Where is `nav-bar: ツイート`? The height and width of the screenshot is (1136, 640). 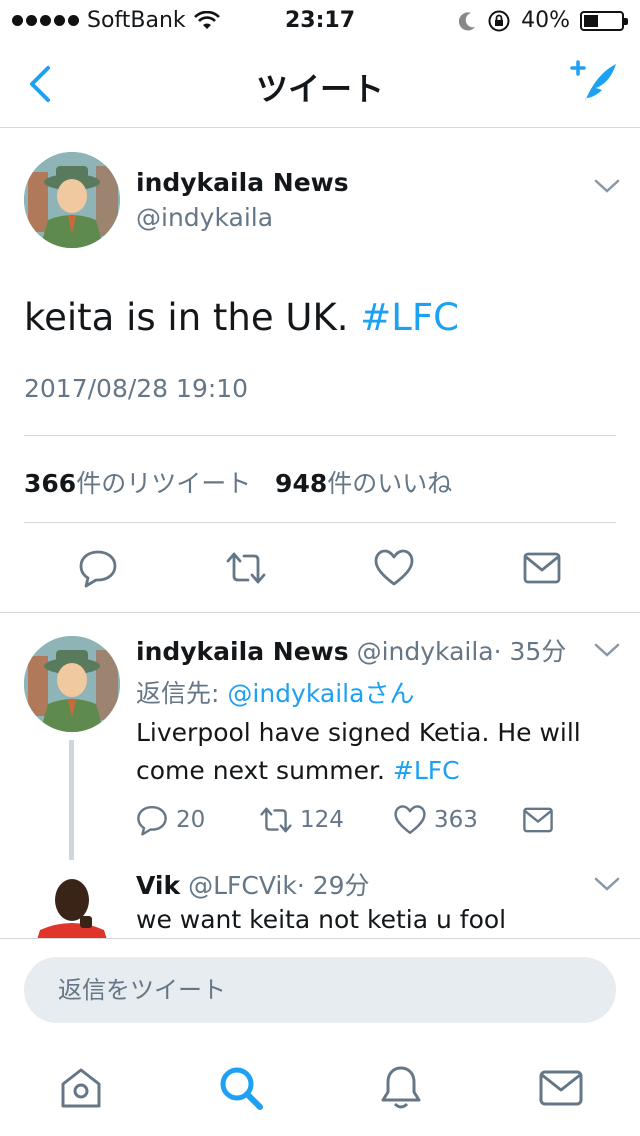 nav-bar: ツイート is located at coordinates (320, 84).